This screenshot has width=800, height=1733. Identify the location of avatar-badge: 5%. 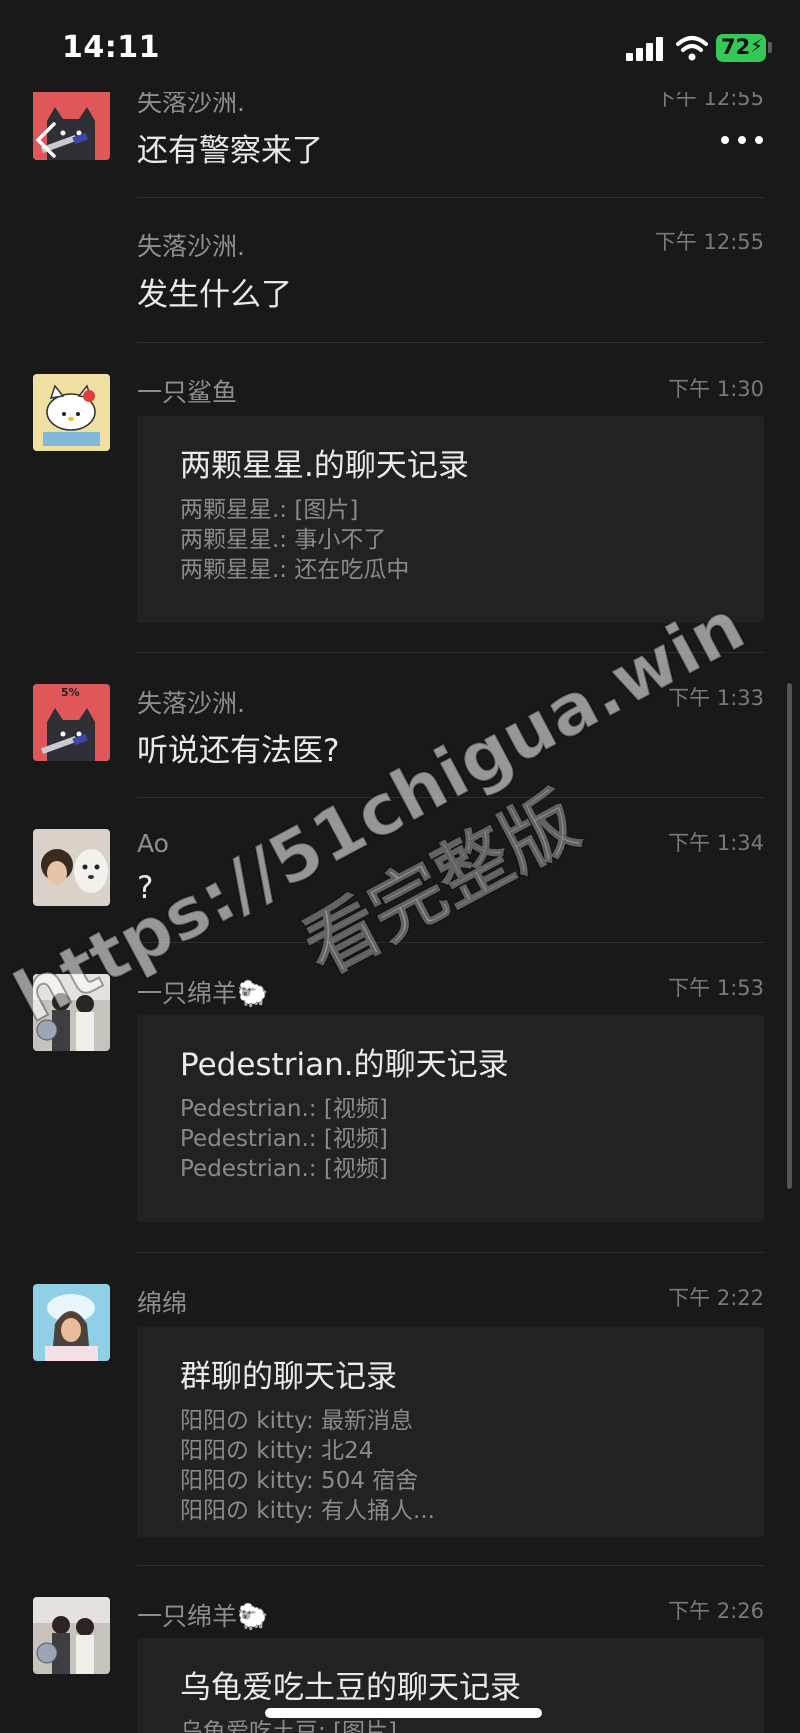
(70, 692).